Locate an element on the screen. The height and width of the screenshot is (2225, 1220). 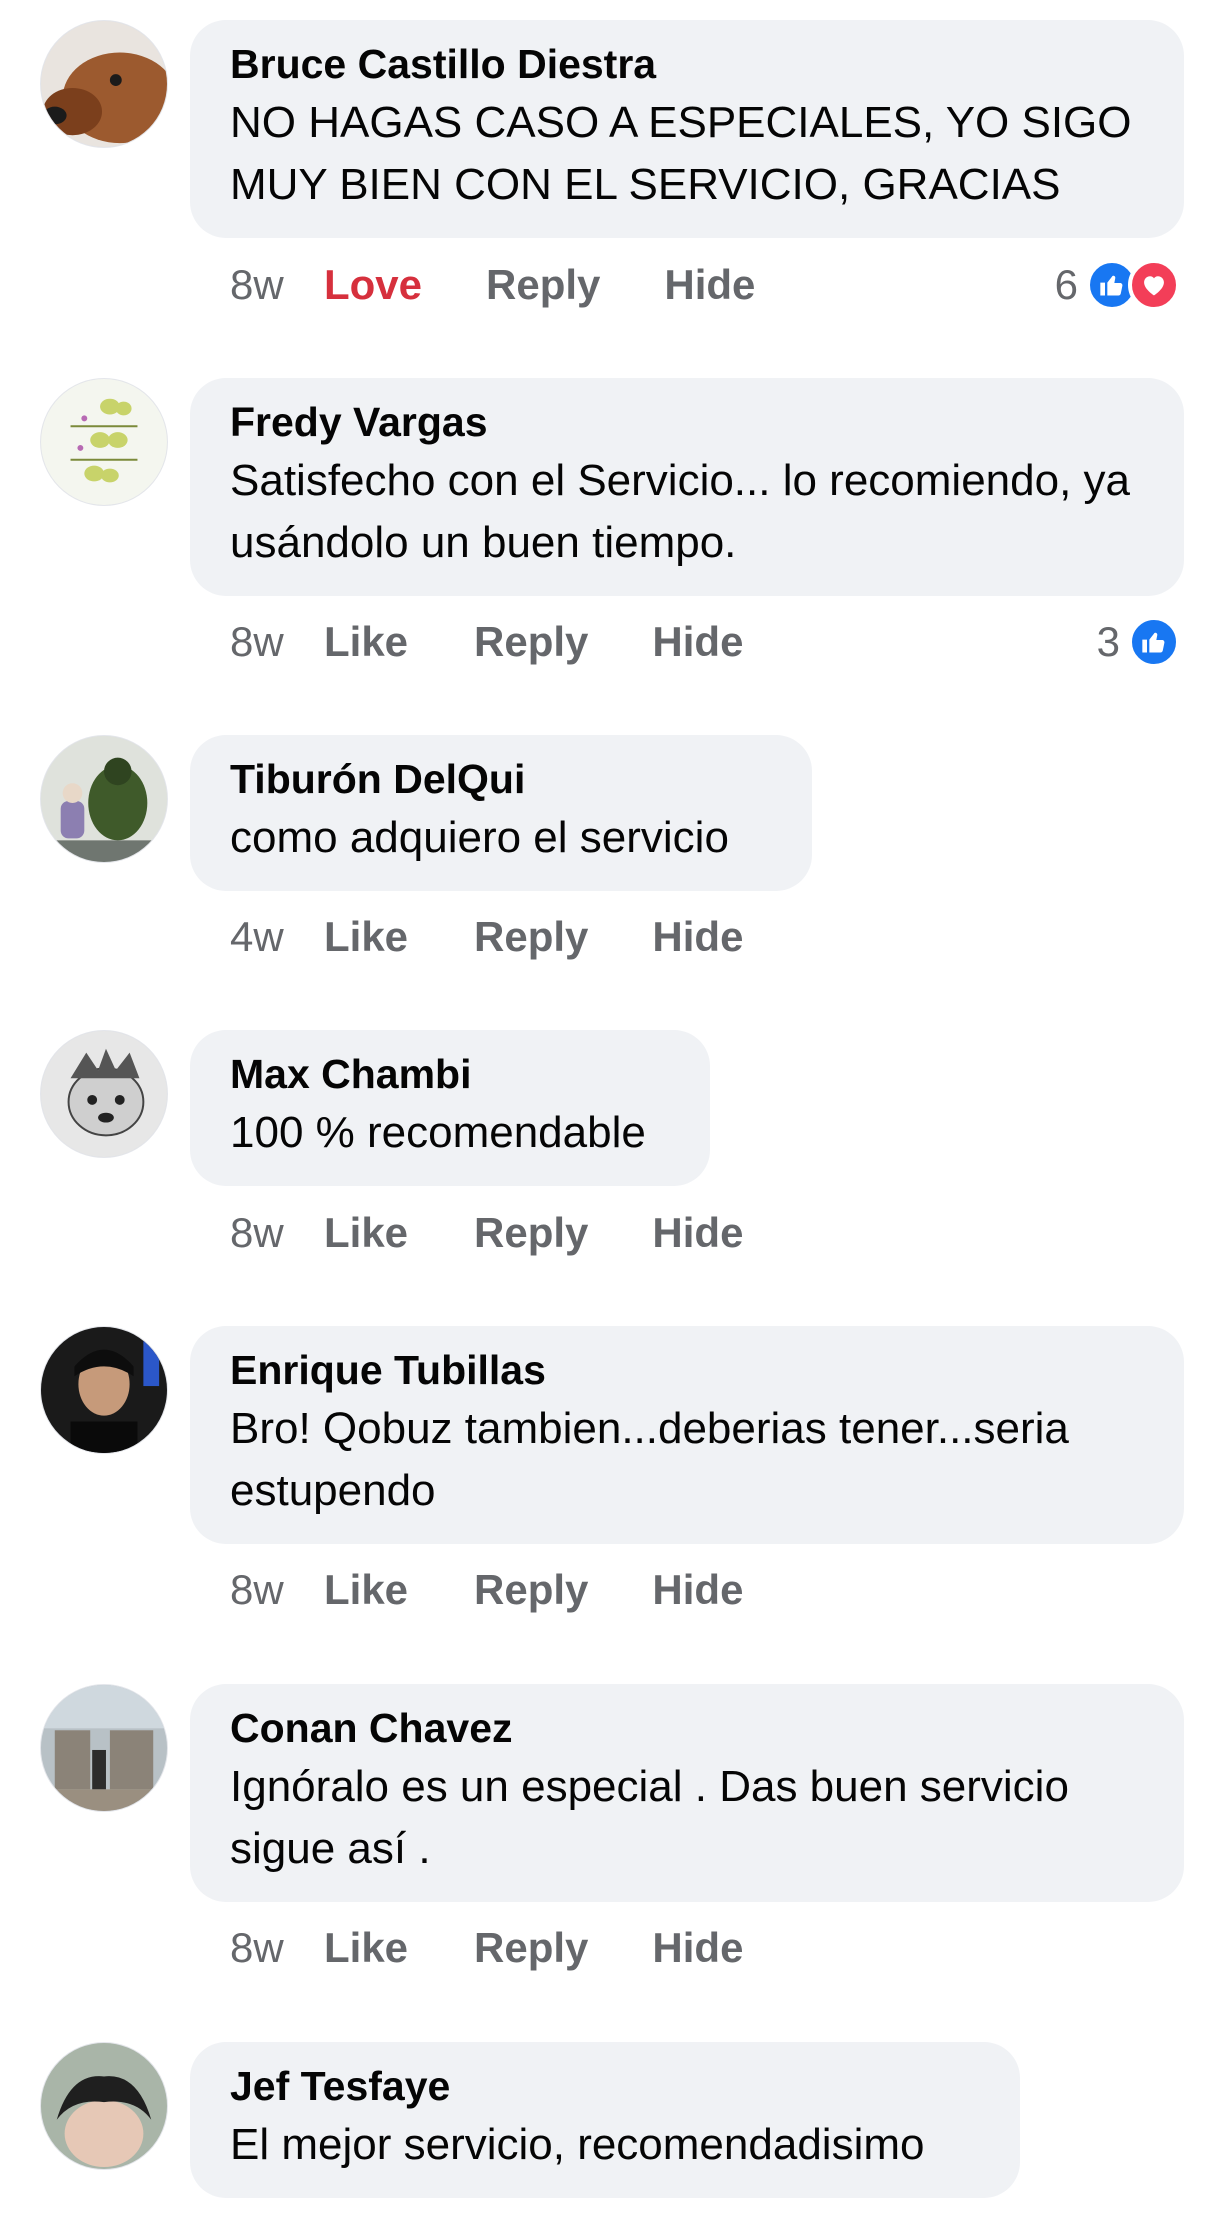
comment-text: El mejor servicio, recomendadisimo is located at coordinates (577, 2144).